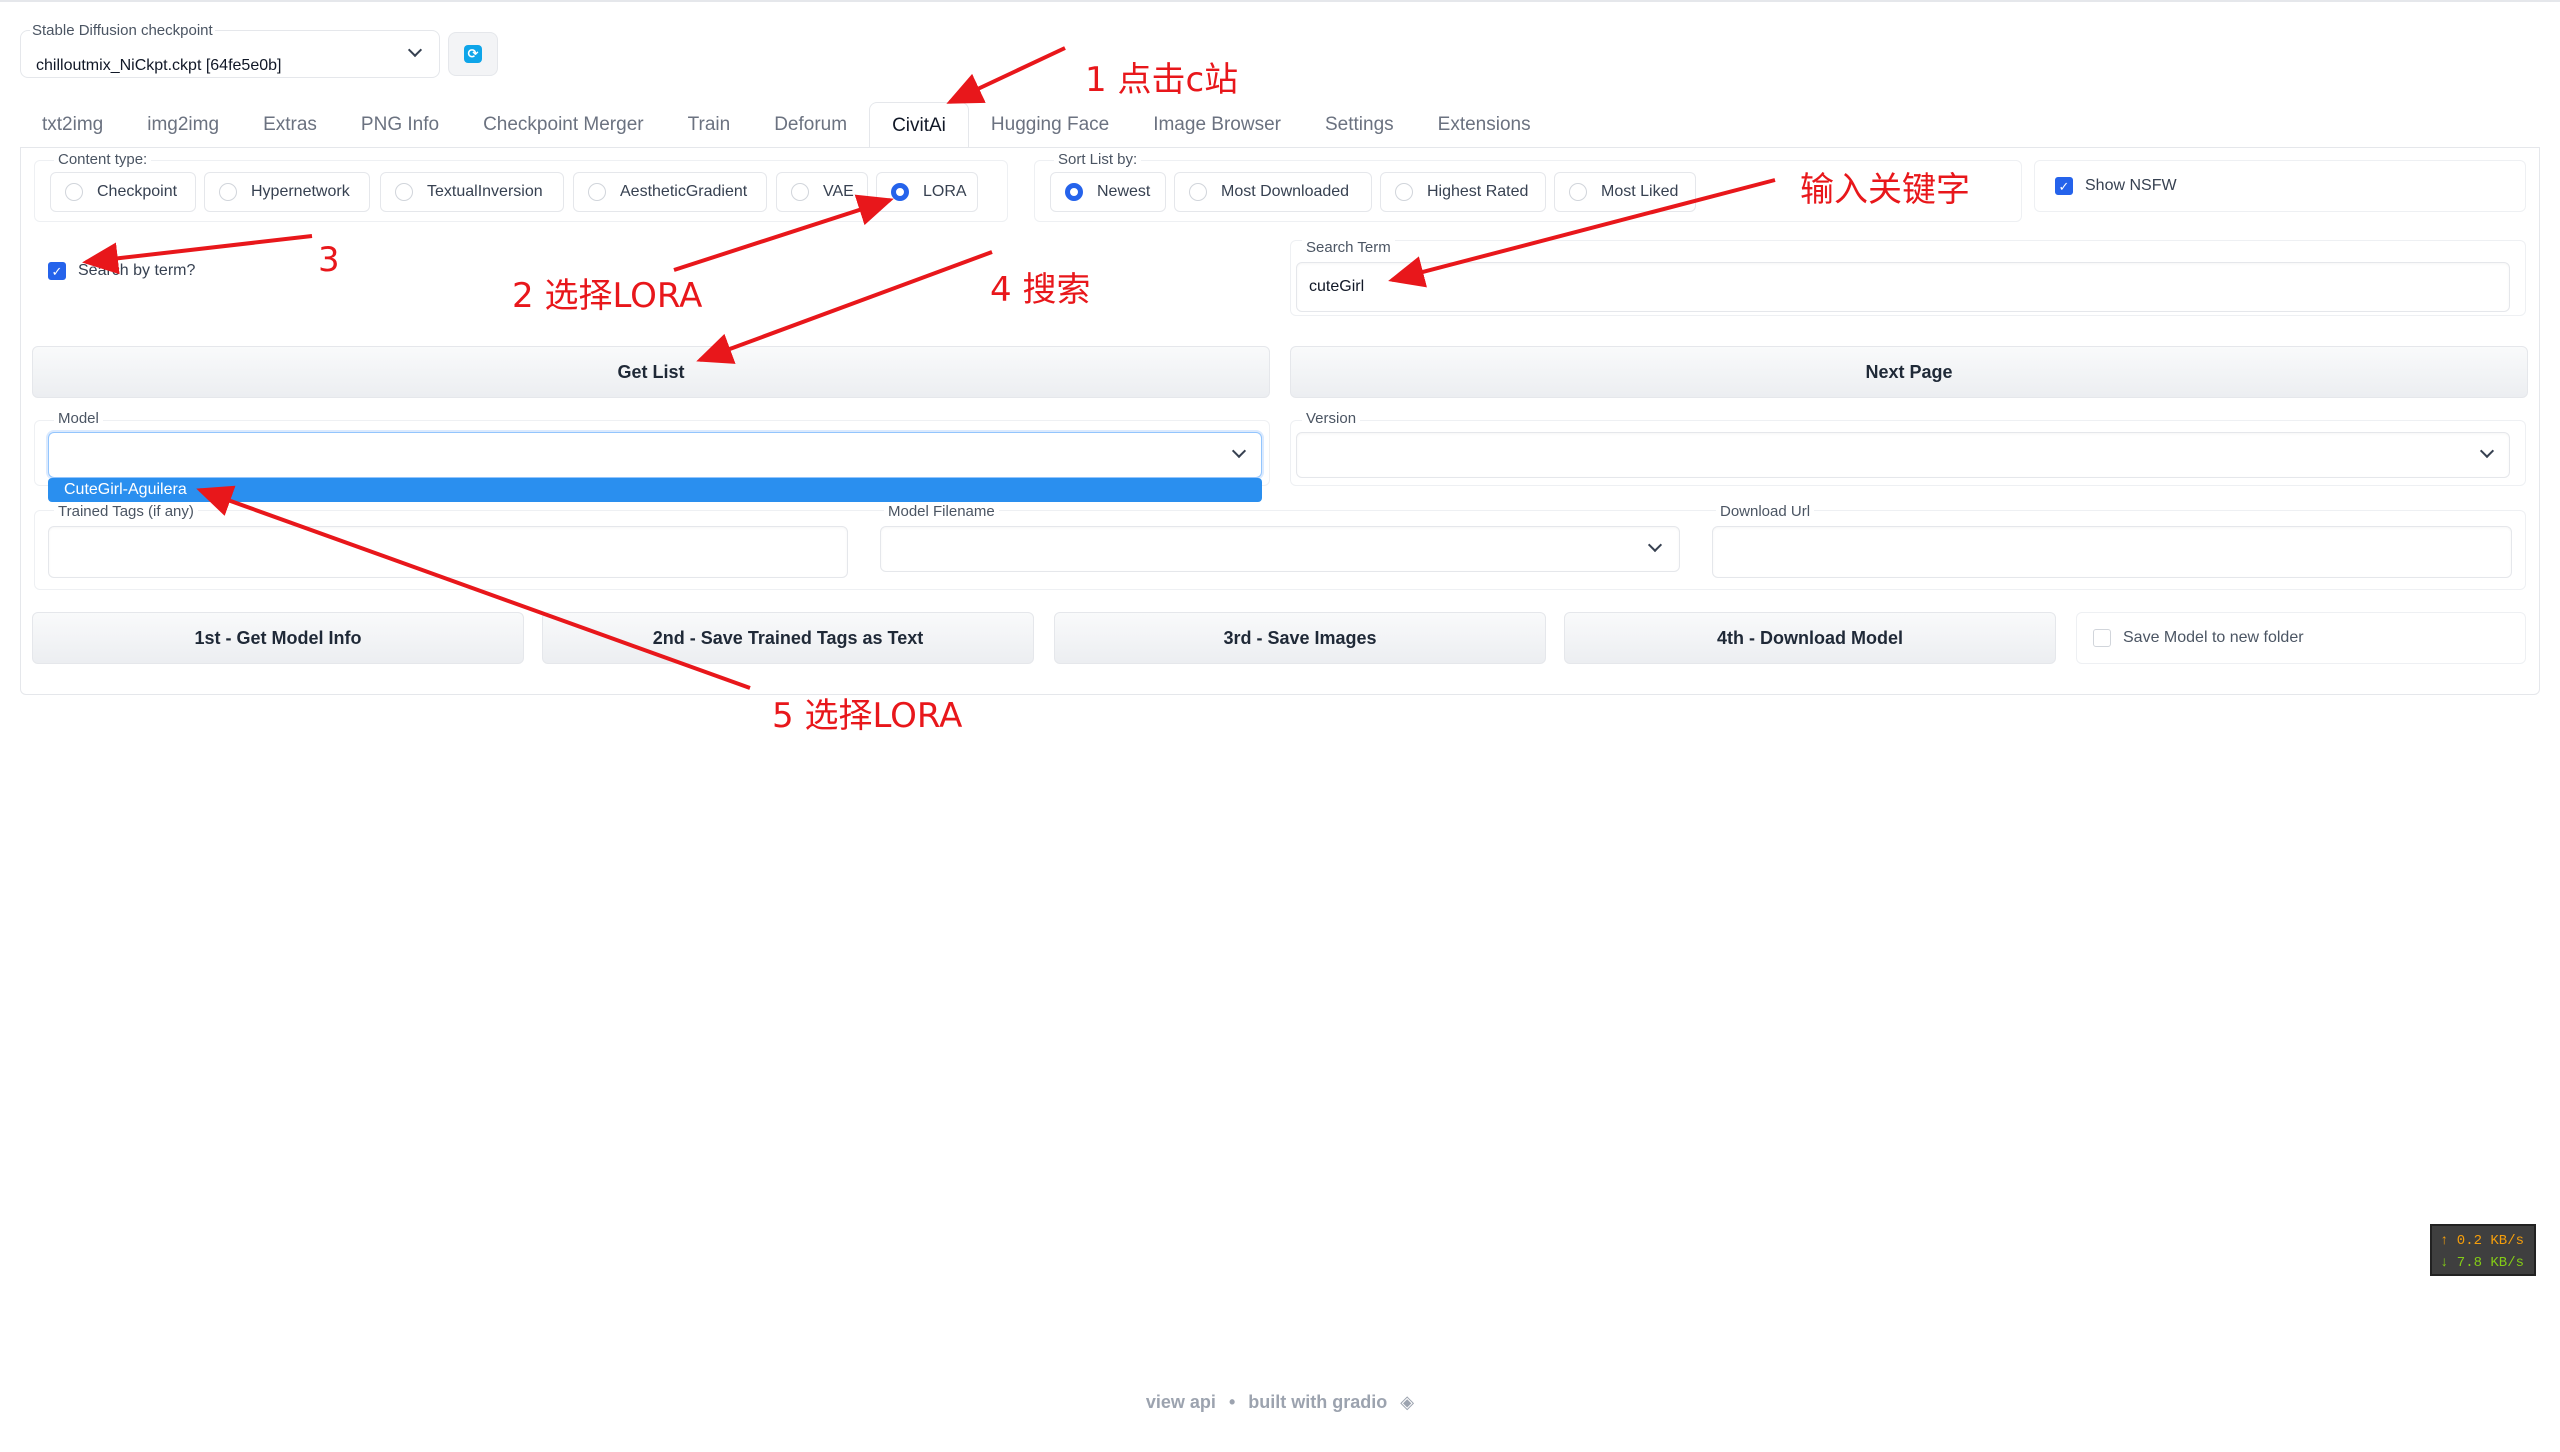 The width and height of the screenshot is (2560, 1452). Describe the element at coordinates (1317, 1402) in the screenshot. I see `built-with-gradio-link: built with gradio` at that location.